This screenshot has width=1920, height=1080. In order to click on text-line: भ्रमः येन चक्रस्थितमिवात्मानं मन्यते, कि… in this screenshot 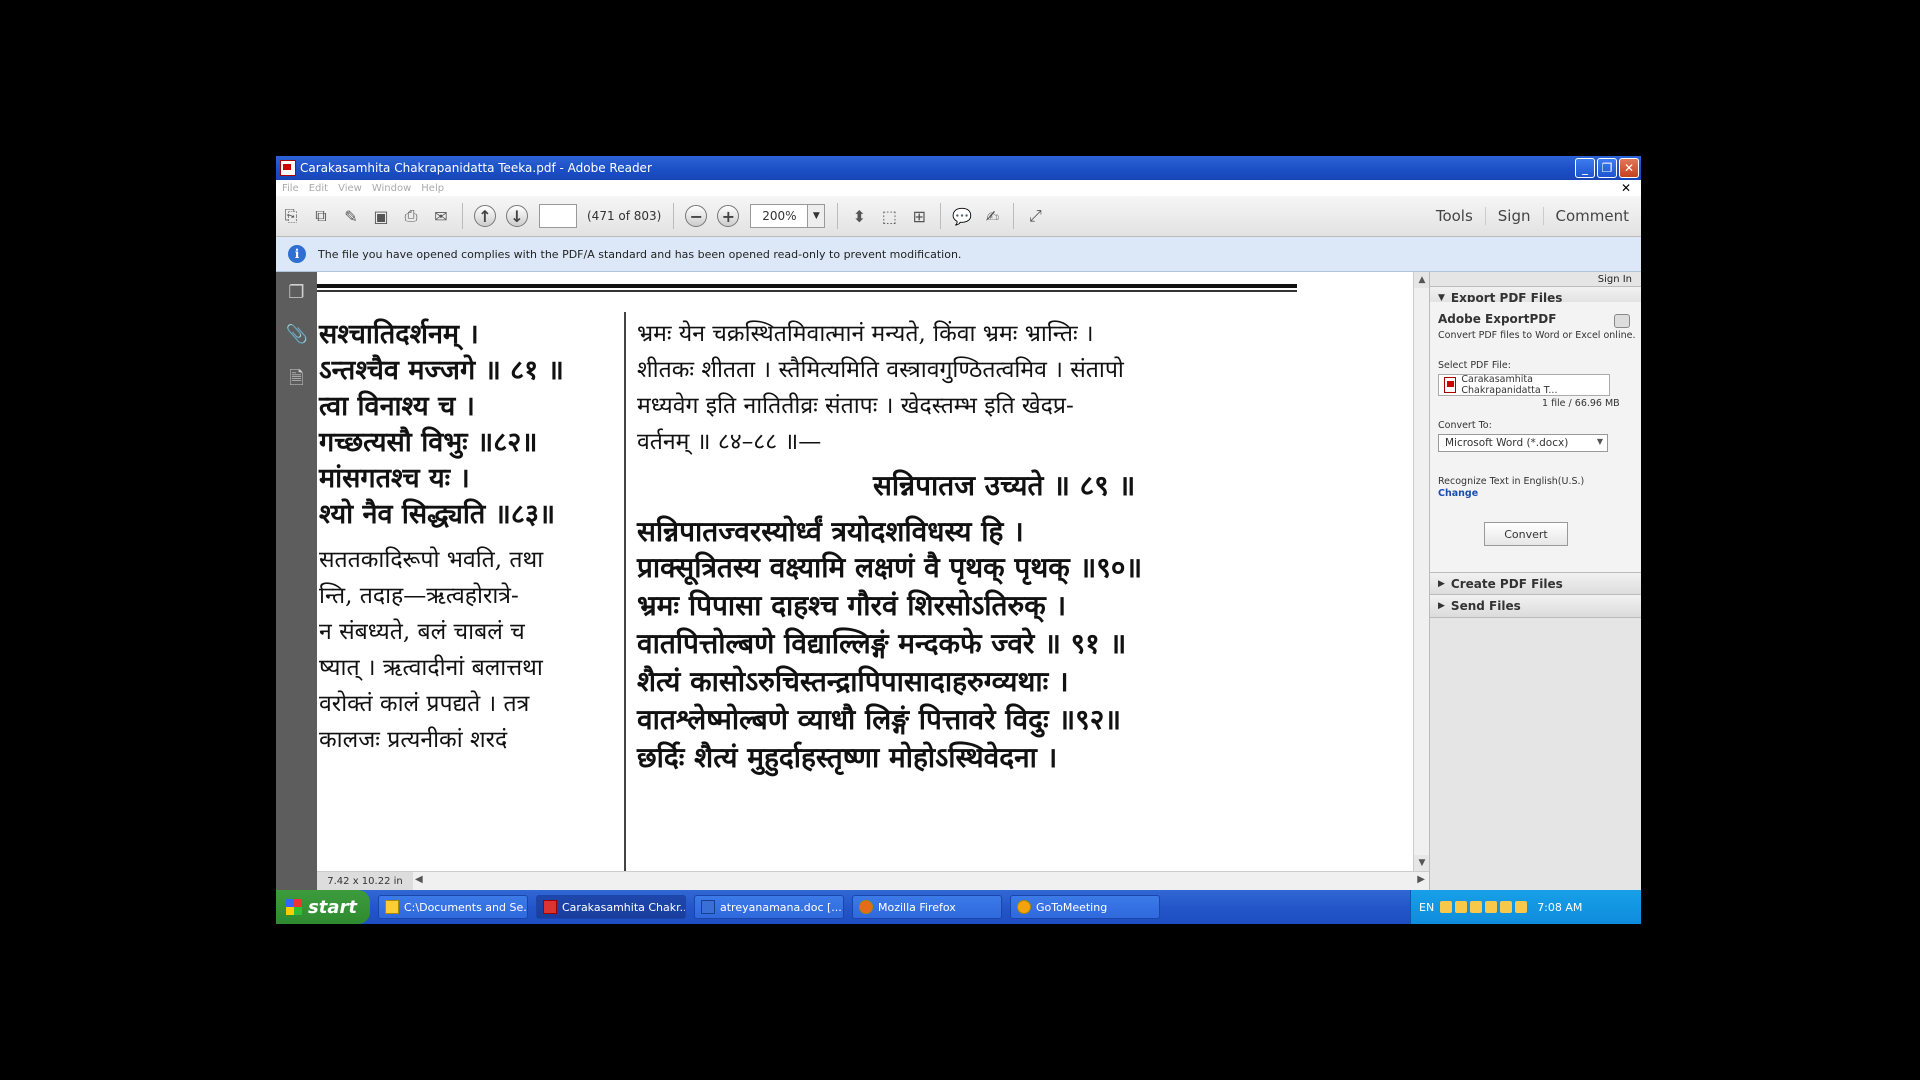, I will do `click(865, 334)`.